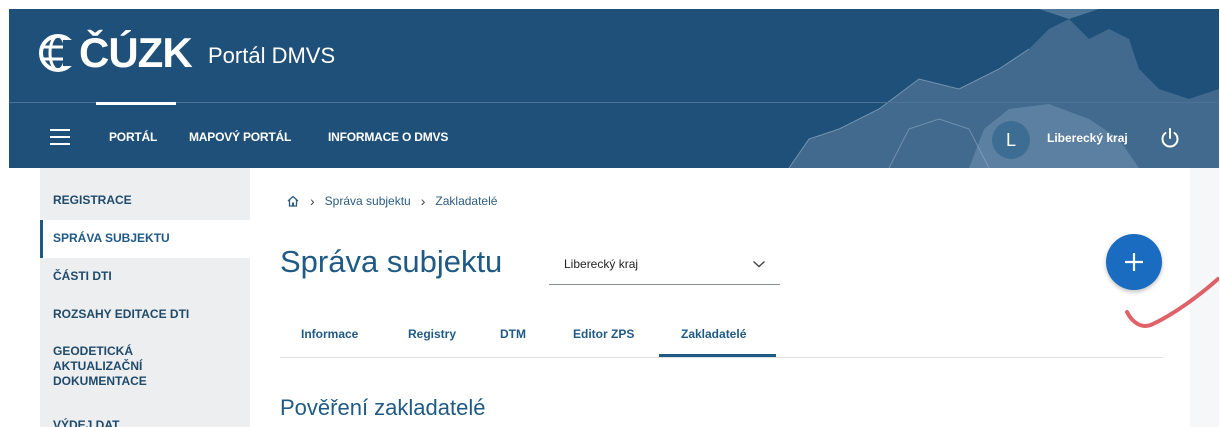  Describe the element at coordinates (329, 334) in the screenshot. I see `tab-informace: Informace` at that location.